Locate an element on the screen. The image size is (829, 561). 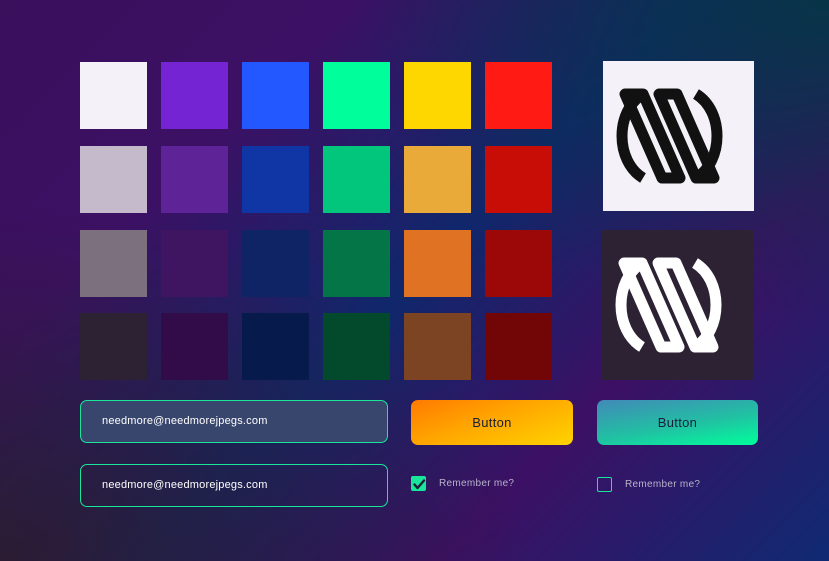
checkmark-icon is located at coordinates (419, 484).